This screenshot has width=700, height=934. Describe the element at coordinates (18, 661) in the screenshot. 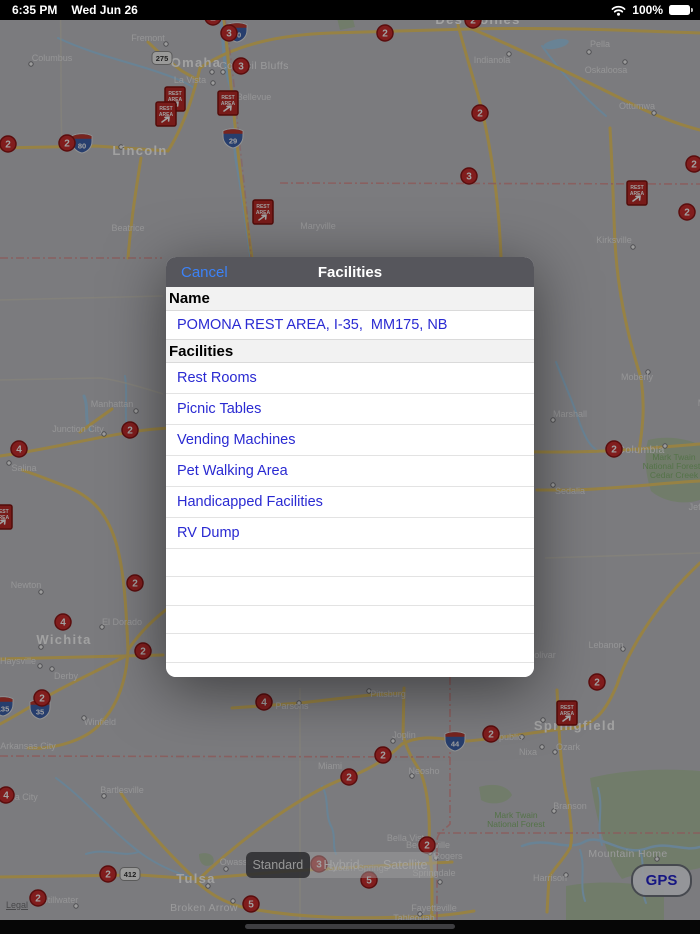

I see `city-label: Haysville` at that location.